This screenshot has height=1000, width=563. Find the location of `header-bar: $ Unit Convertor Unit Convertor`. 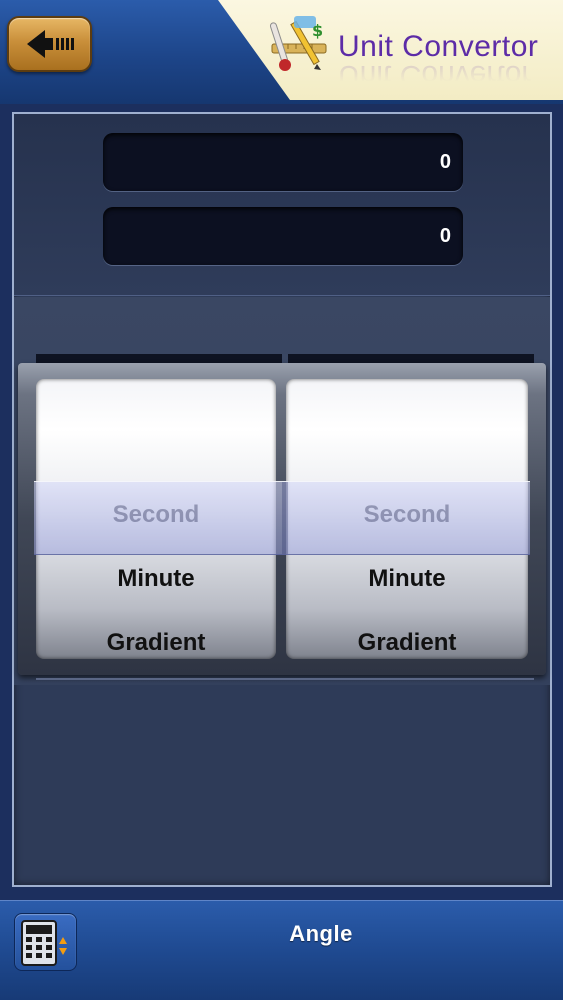

header-bar: $ Unit Convertor Unit Convertor is located at coordinates (281, 52).